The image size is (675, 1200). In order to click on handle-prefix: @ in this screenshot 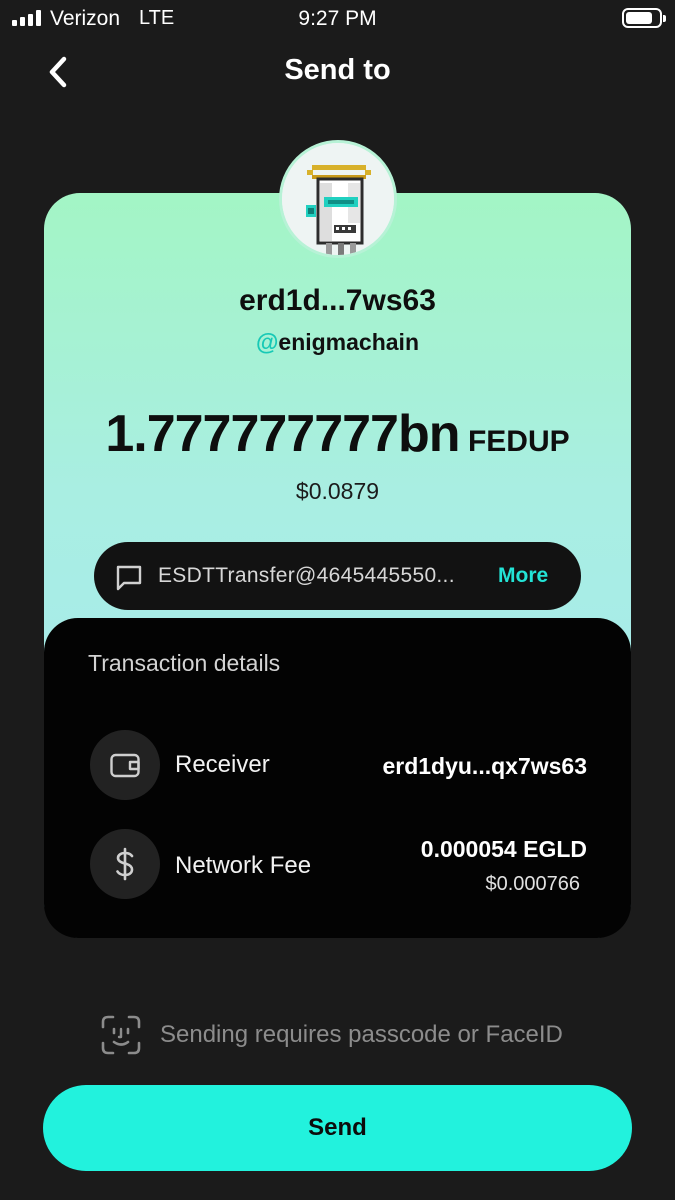, I will do `click(267, 342)`.